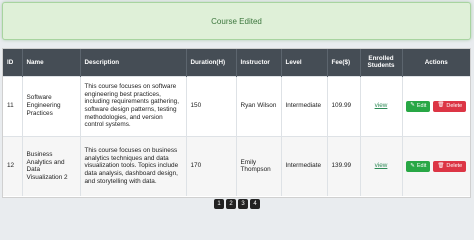 Image resolution: width=474 pixels, height=240 pixels. What do you see at coordinates (231, 204) in the screenshot?
I see `page-button-2: 2` at bounding box center [231, 204].